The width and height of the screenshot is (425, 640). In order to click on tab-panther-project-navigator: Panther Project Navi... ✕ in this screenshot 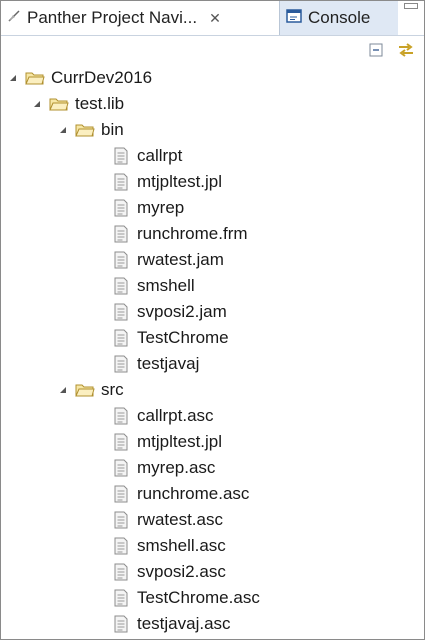, I will do `click(140, 18)`.